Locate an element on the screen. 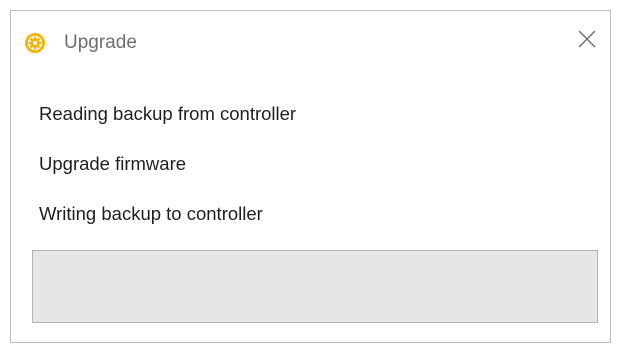 Image resolution: width=618 pixels, height=346 pixels. step-writing-backup: Writing backup to controller is located at coordinates (151, 213).